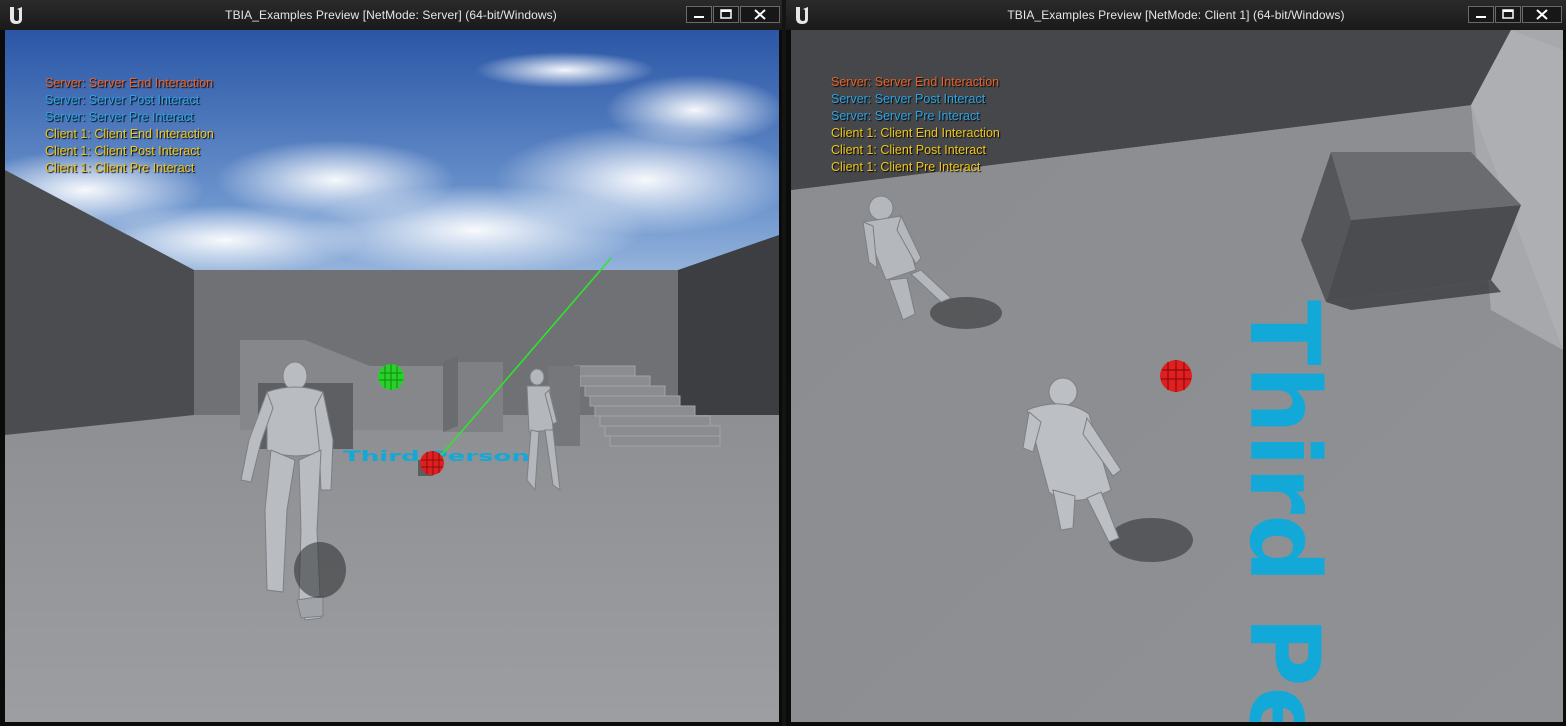 This screenshot has width=1566, height=726. Describe the element at coordinates (699, 14) in the screenshot. I see `server-minimize-button` at that location.